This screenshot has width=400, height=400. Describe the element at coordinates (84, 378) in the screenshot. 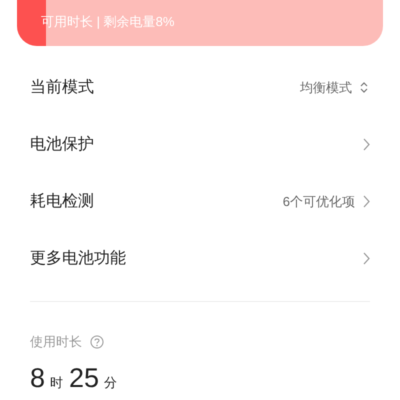

I see `minutes-value: 25` at that location.